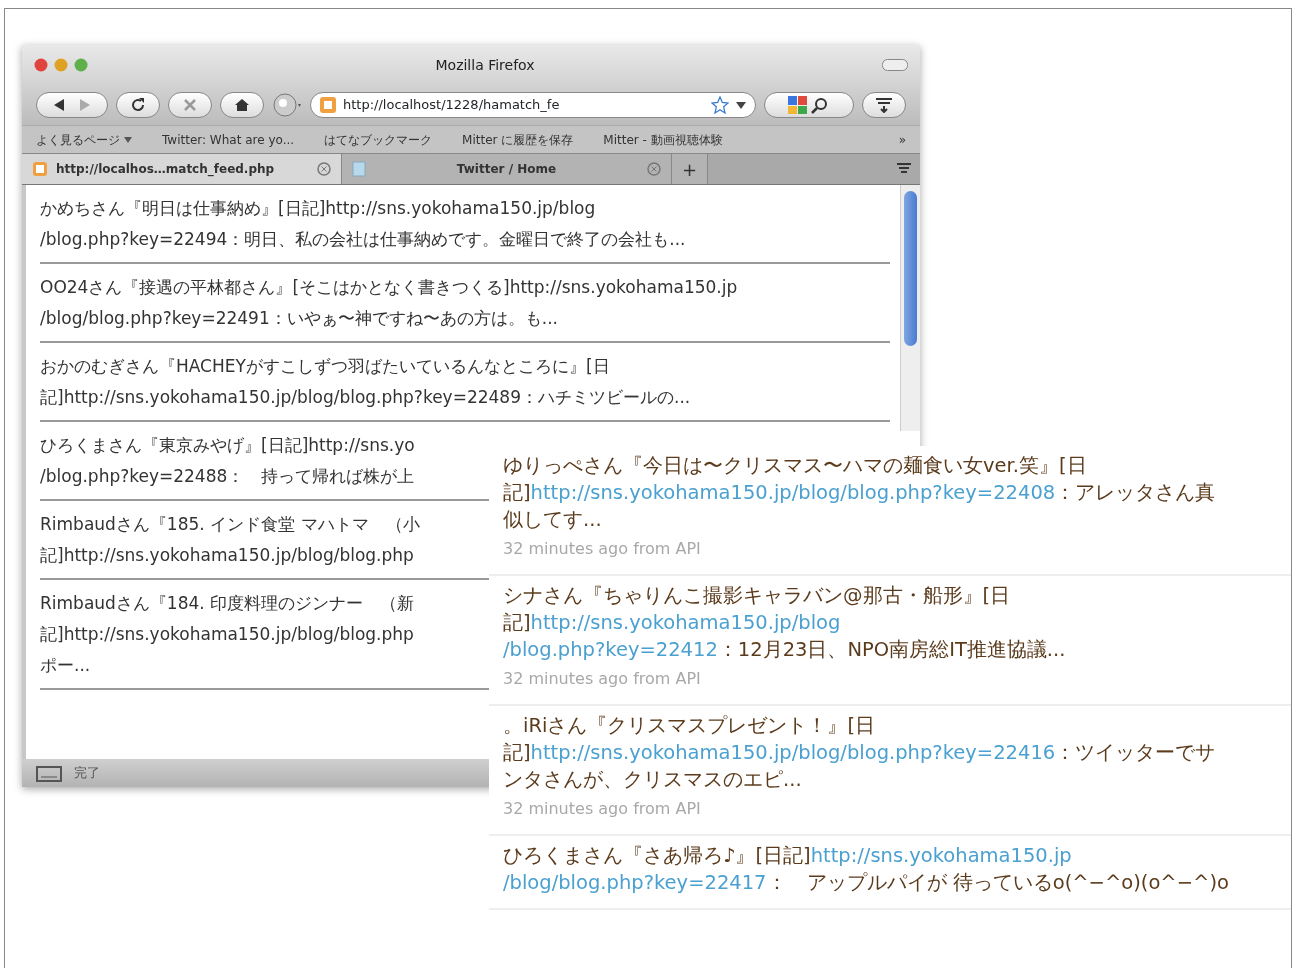 The width and height of the screenshot is (1296, 968). What do you see at coordinates (690, 169) in the screenshot?
I see `new-tab-button: +` at bounding box center [690, 169].